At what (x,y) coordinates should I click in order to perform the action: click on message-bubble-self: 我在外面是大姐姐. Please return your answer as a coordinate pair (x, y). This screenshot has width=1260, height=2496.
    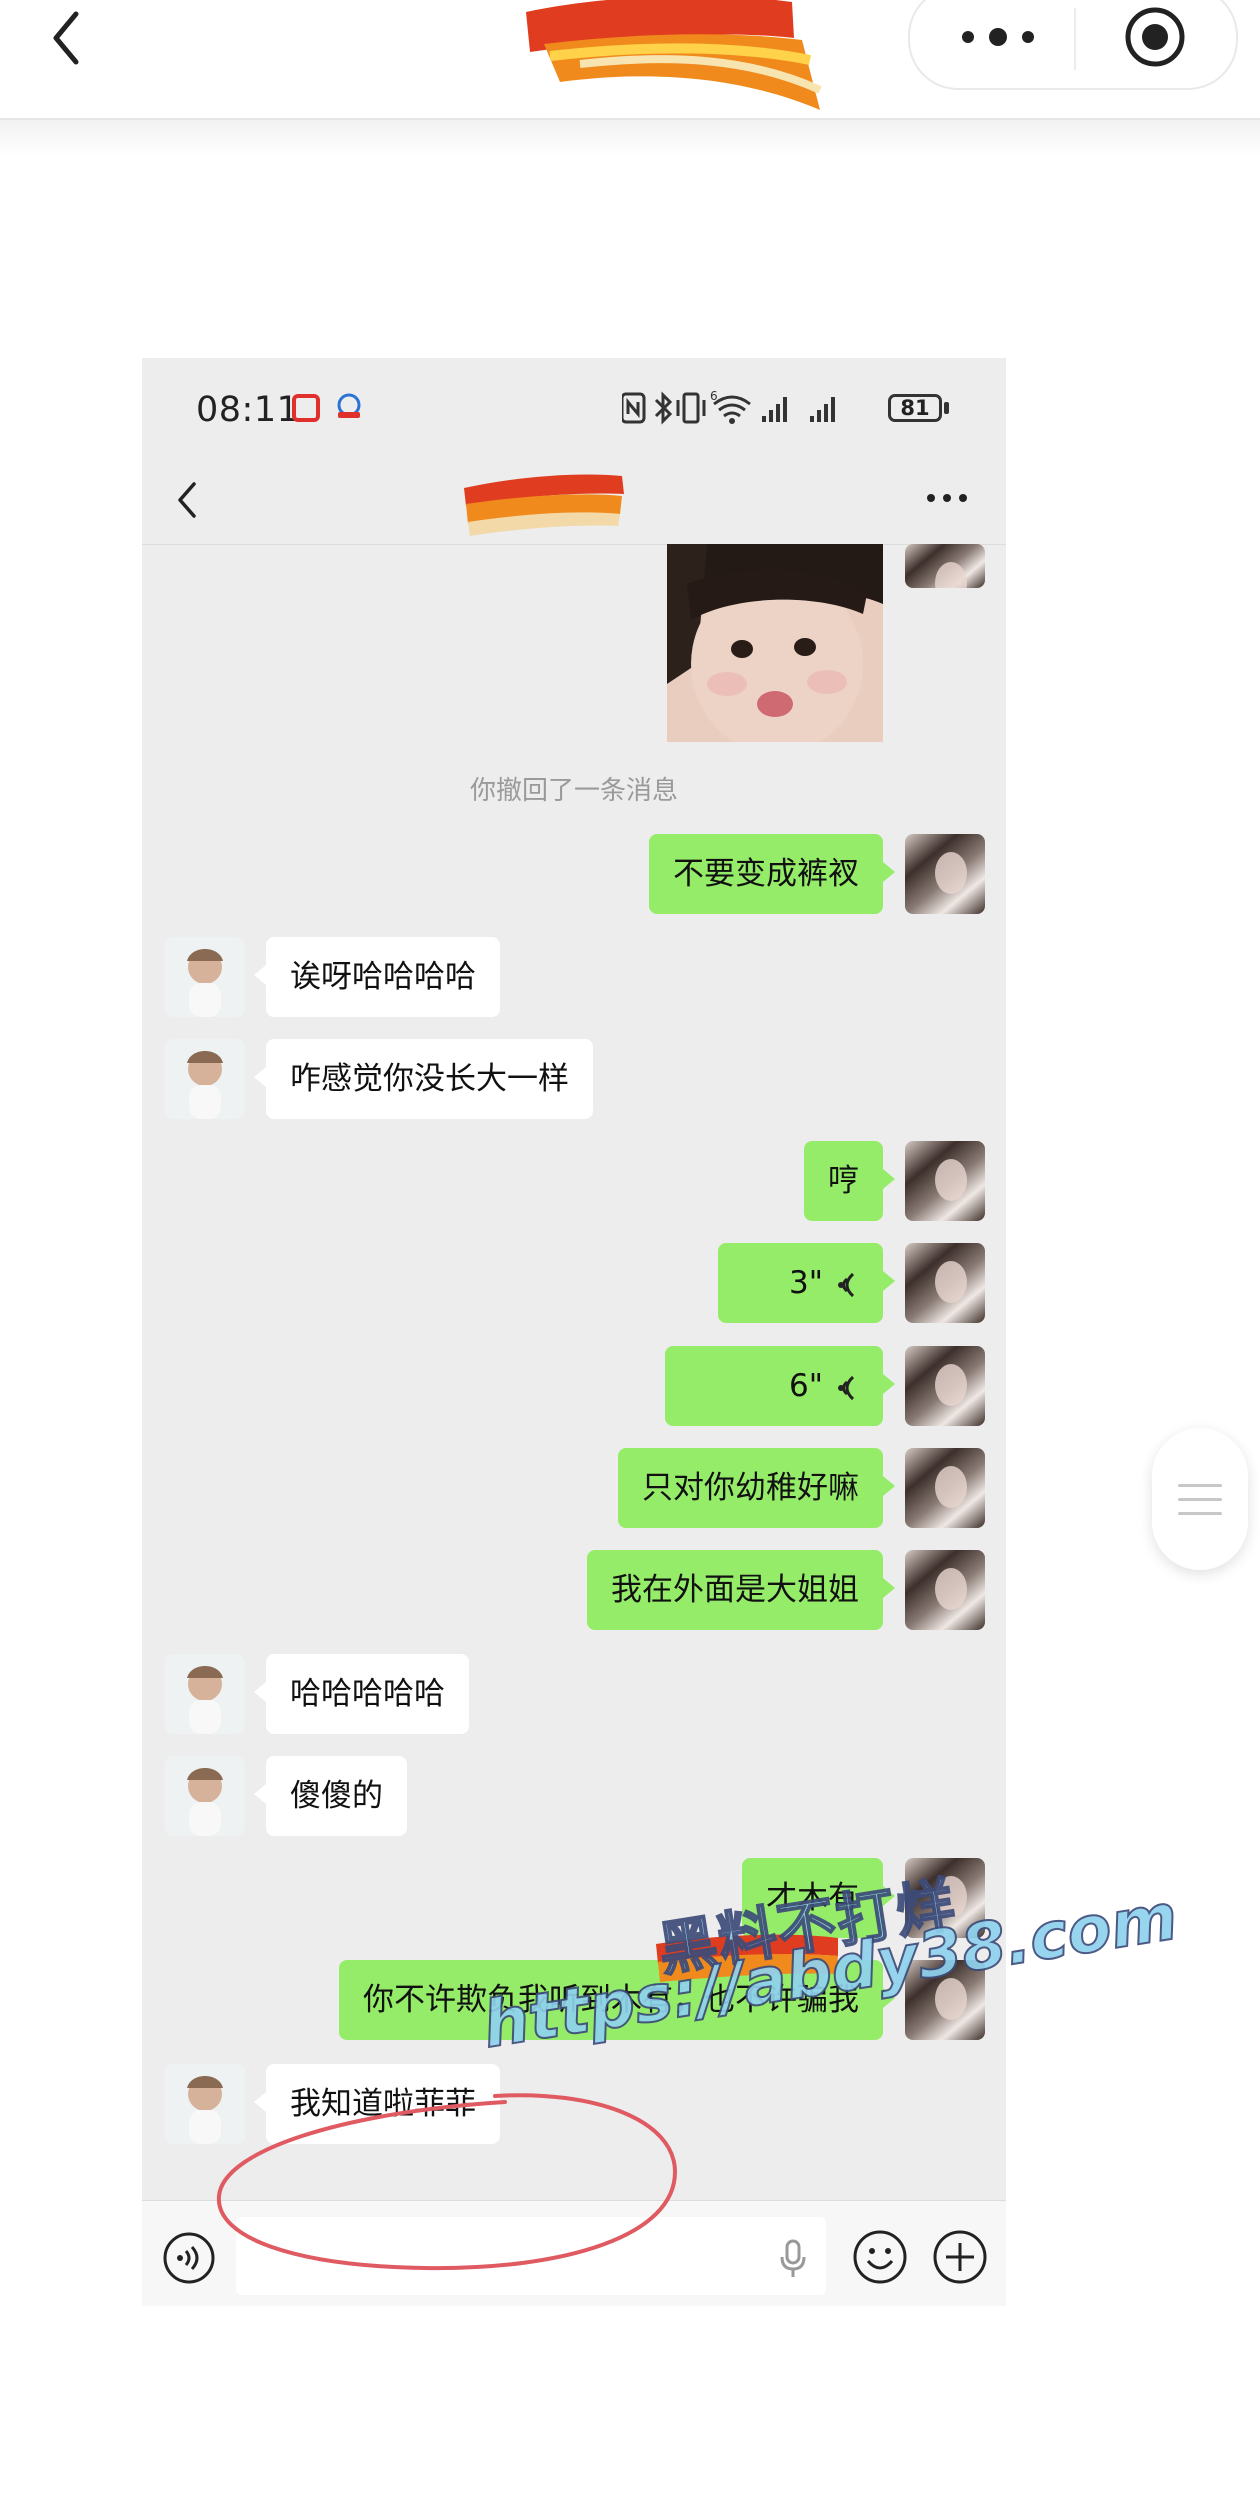
    Looking at the image, I should click on (741, 1590).